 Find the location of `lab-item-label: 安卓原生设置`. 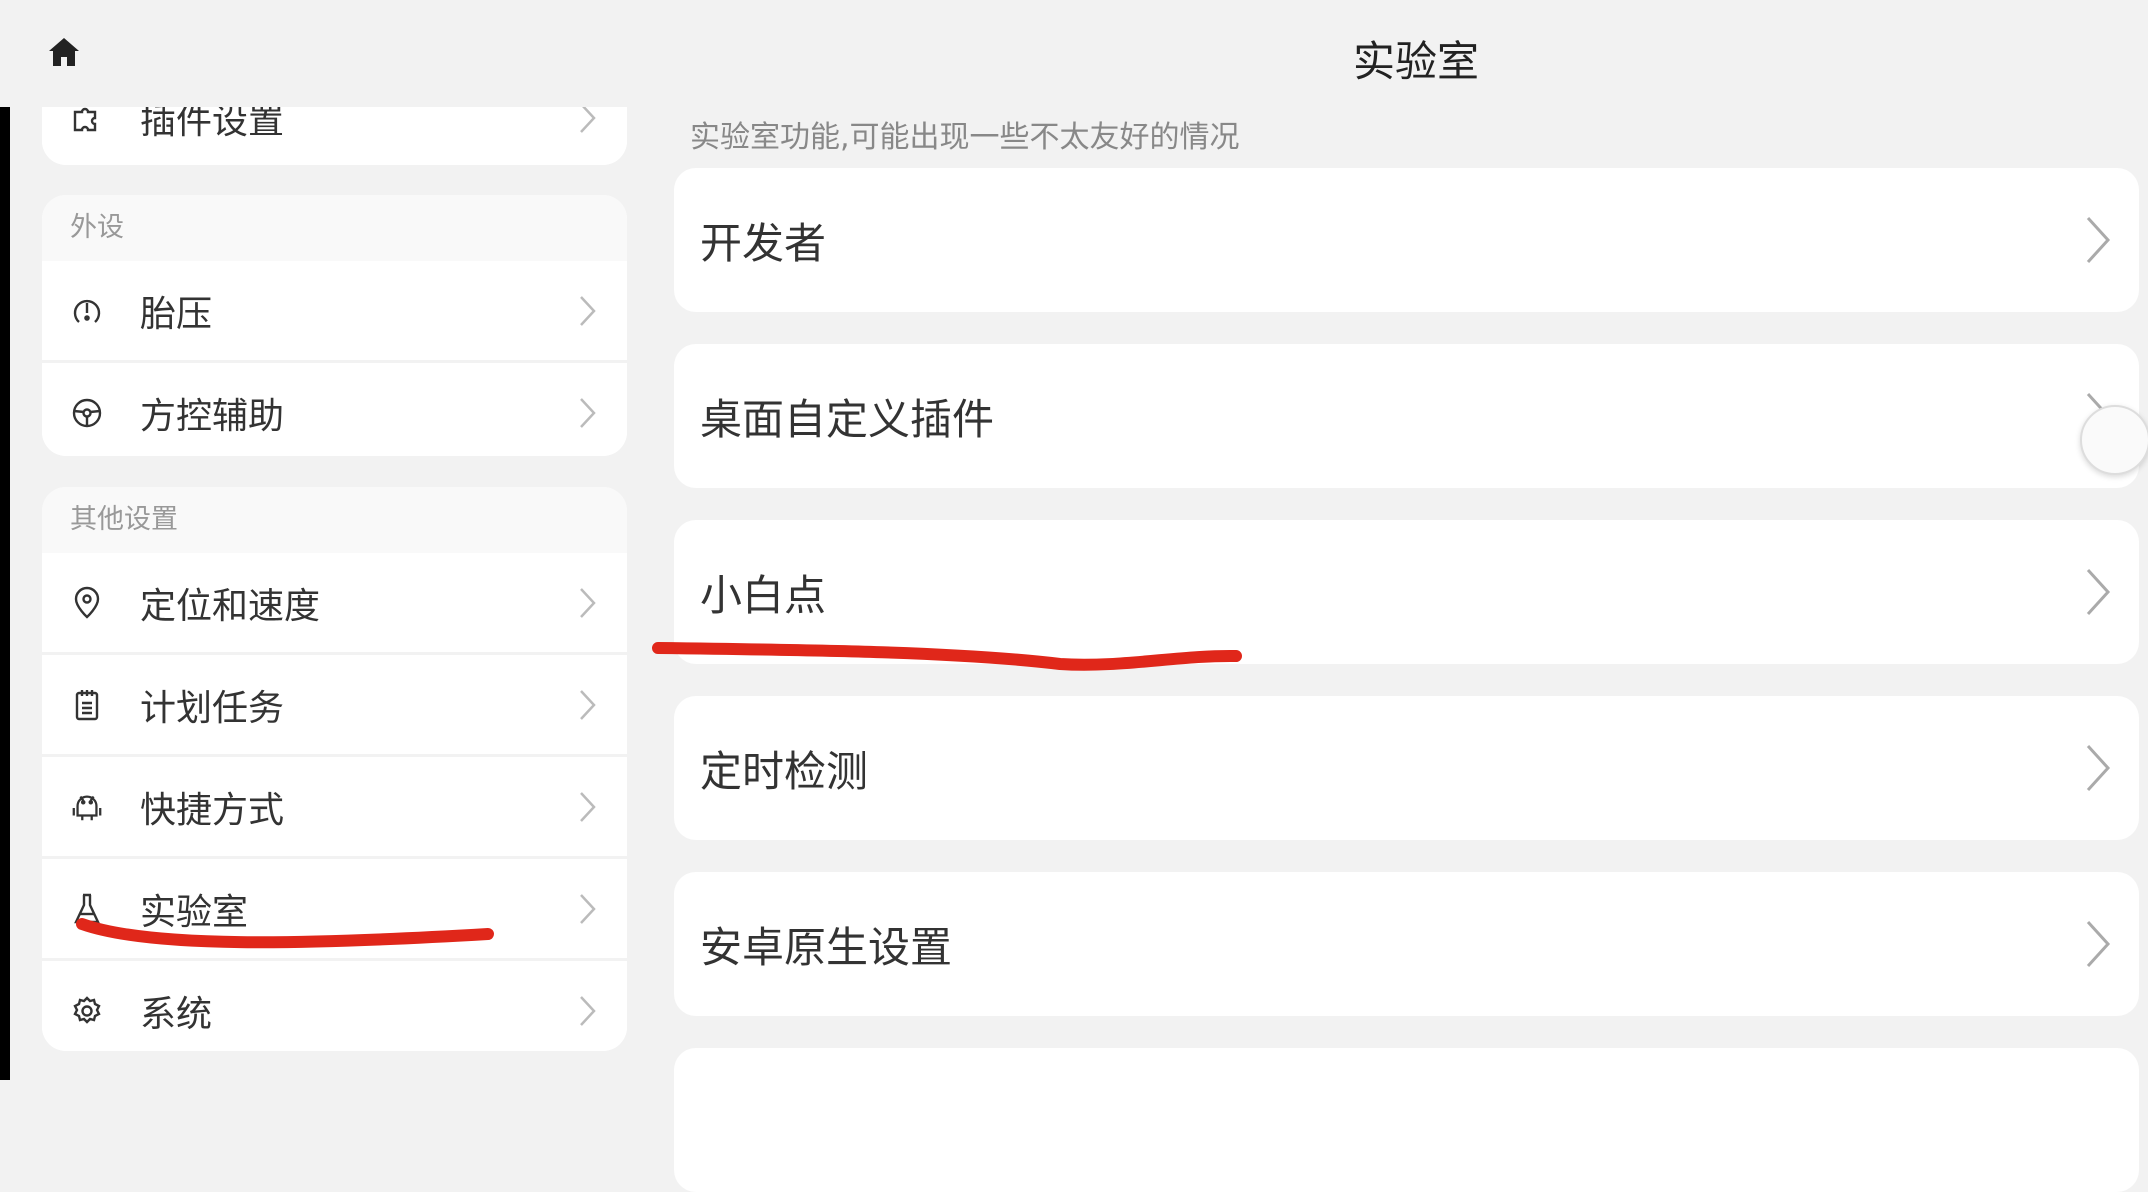

lab-item-label: 安卓原生设置 is located at coordinates (826, 947).